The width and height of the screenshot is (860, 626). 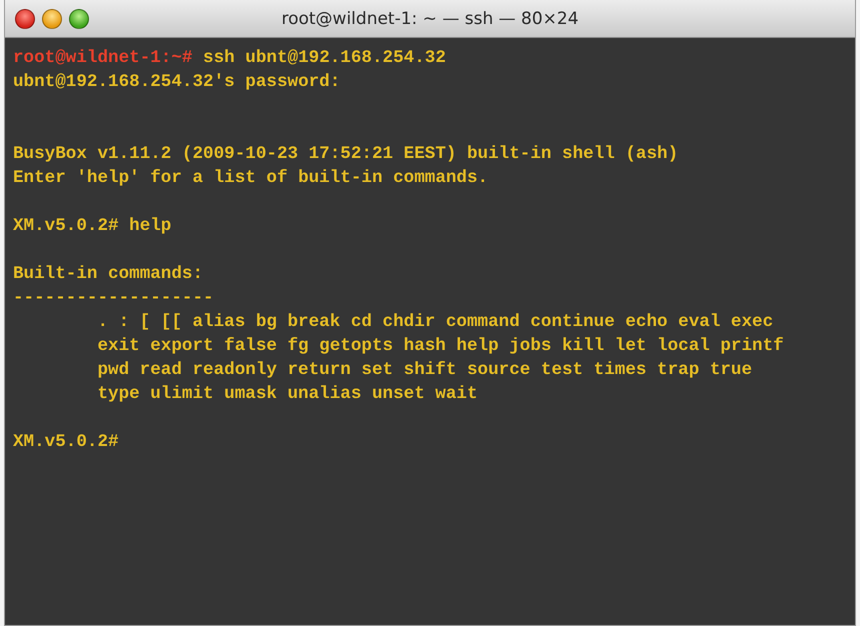 What do you see at coordinates (435, 322) in the screenshot?
I see `terminal-line: . : [ [[ alias bg break cd chdir command continue echo eval exec` at bounding box center [435, 322].